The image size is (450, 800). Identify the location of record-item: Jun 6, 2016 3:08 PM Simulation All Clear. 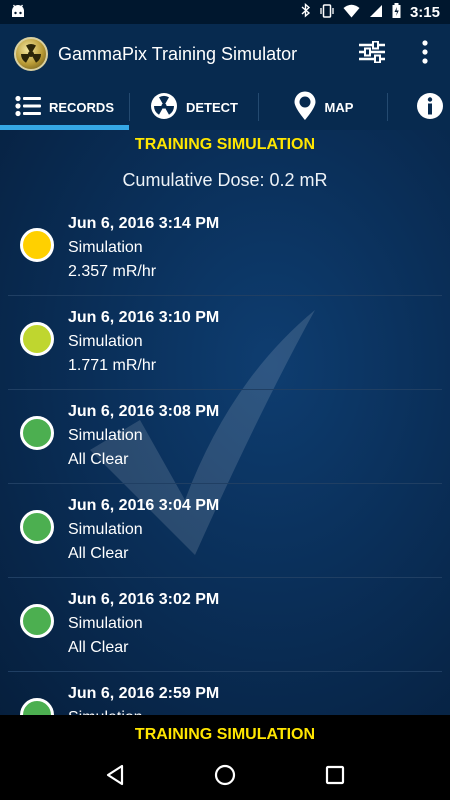
(225, 437).